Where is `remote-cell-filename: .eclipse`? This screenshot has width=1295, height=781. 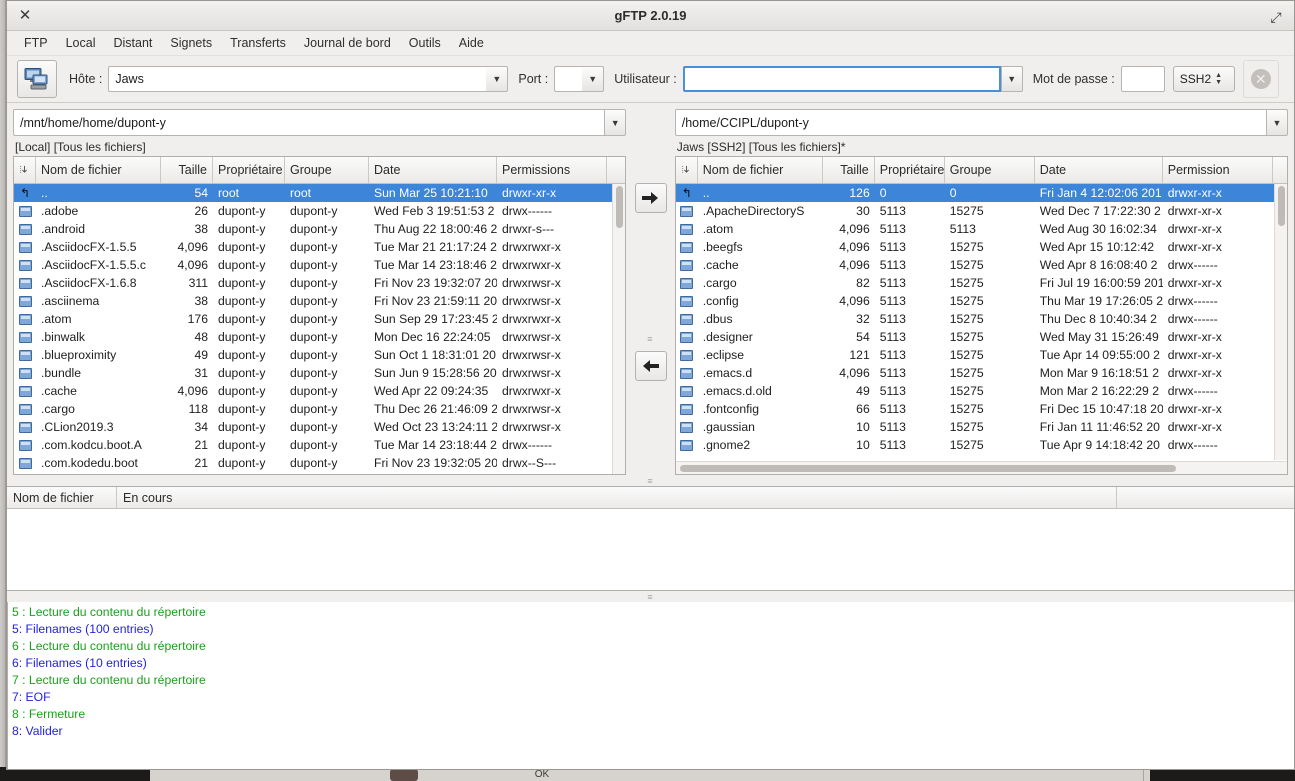 remote-cell-filename: .eclipse is located at coordinates (723, 355).